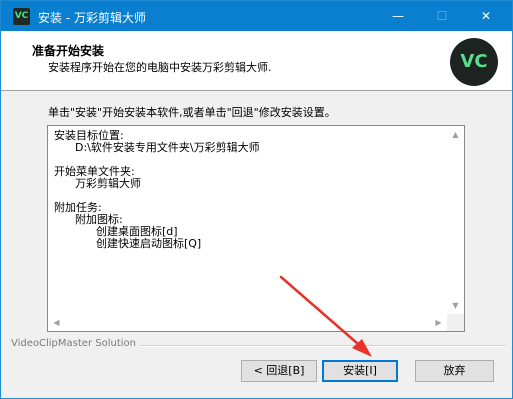  Describe the element at coordinates (92, 18) in the screenshot. I see `window-title: 安装 - 万彩剪辑大师` at that location.